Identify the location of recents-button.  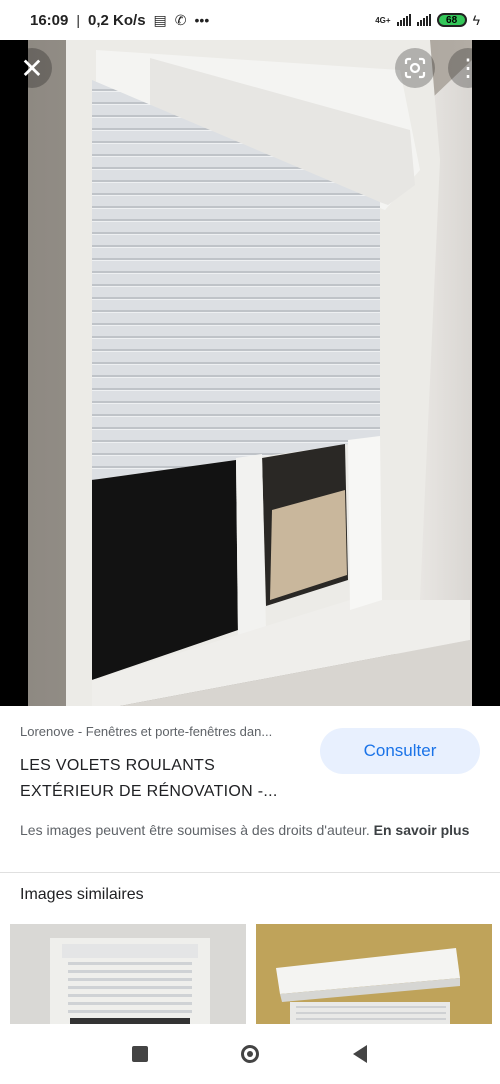
(140, 1054).